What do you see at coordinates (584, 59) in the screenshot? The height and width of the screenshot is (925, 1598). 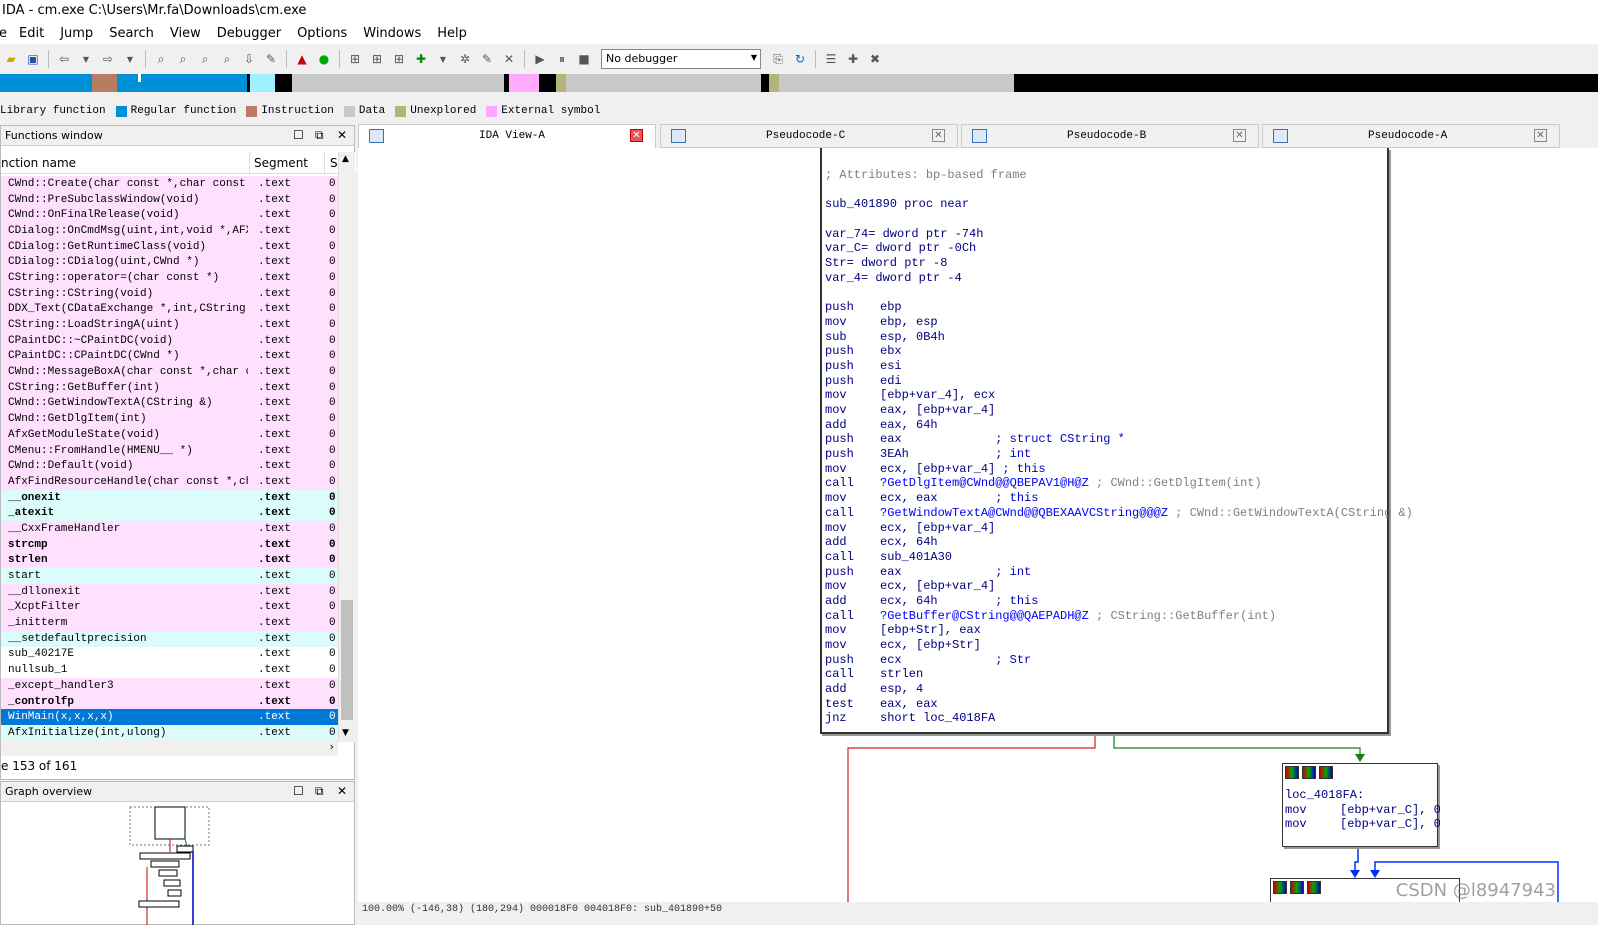 I see `stop-icon: ■` at bounding box center [584, 59].